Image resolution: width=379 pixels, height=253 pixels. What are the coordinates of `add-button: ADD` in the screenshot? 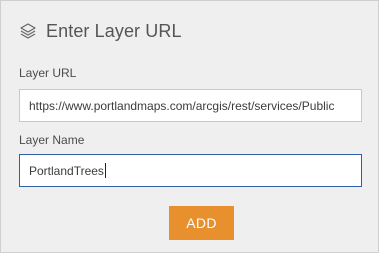 It's located at (201, 223).